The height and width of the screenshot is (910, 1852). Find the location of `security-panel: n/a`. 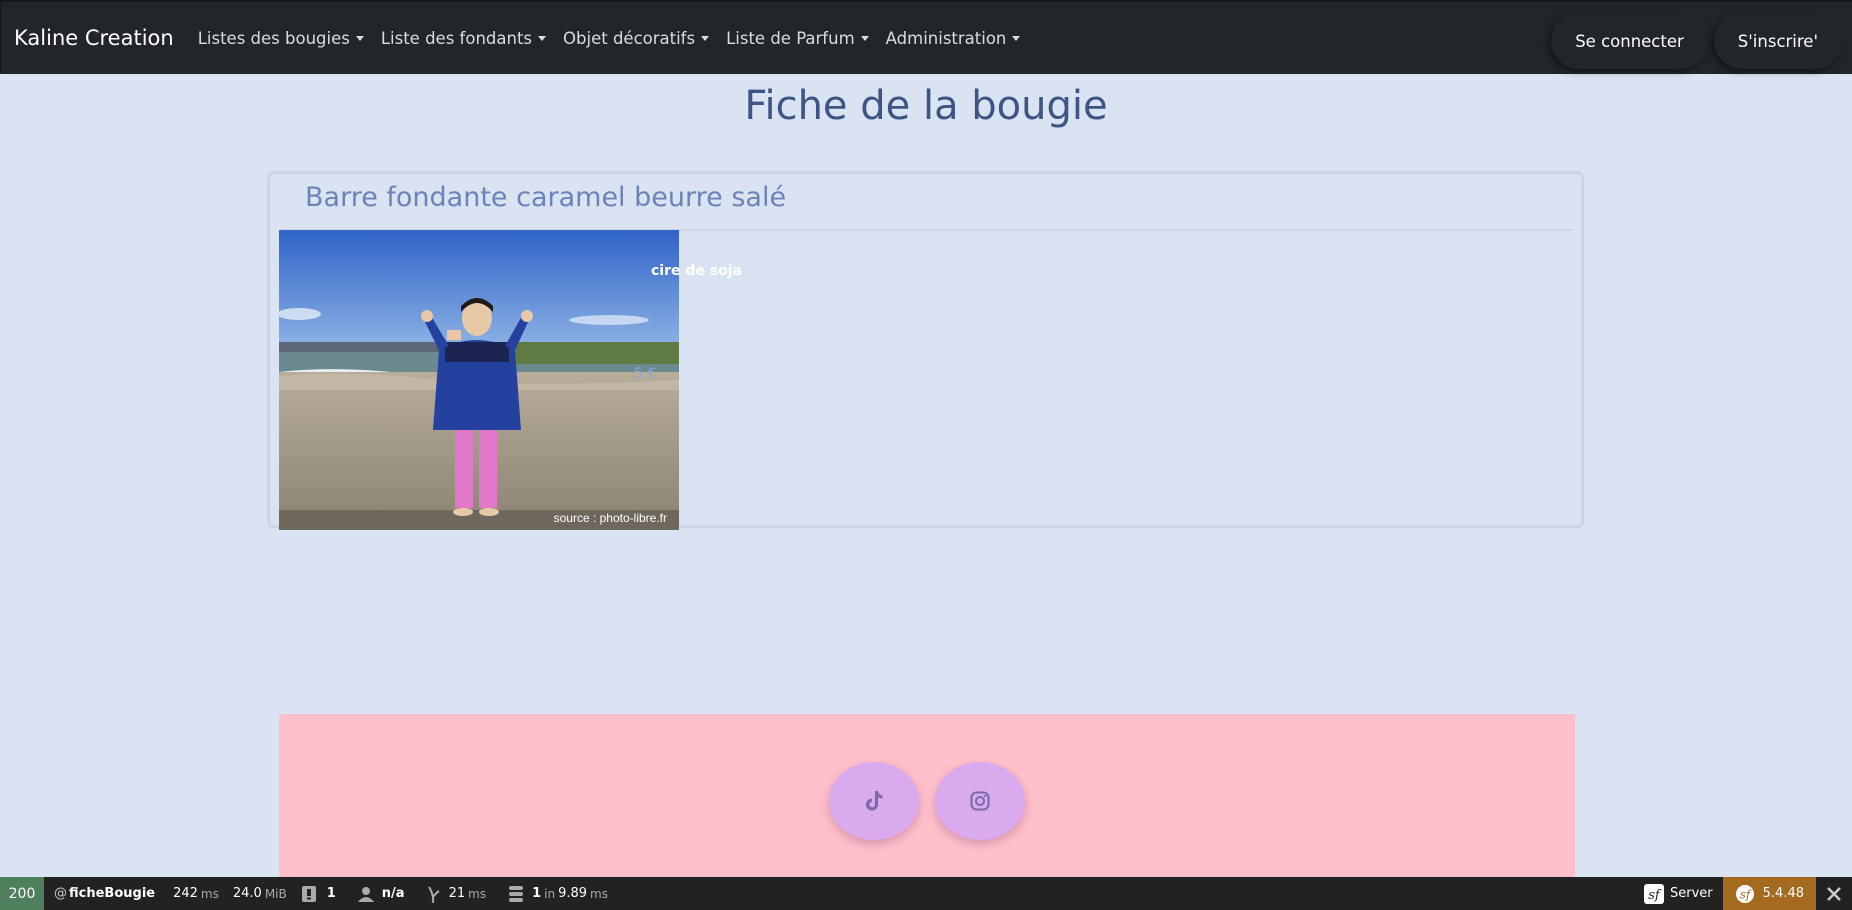

security-panel: n/a is located at coordinates (381, 894).